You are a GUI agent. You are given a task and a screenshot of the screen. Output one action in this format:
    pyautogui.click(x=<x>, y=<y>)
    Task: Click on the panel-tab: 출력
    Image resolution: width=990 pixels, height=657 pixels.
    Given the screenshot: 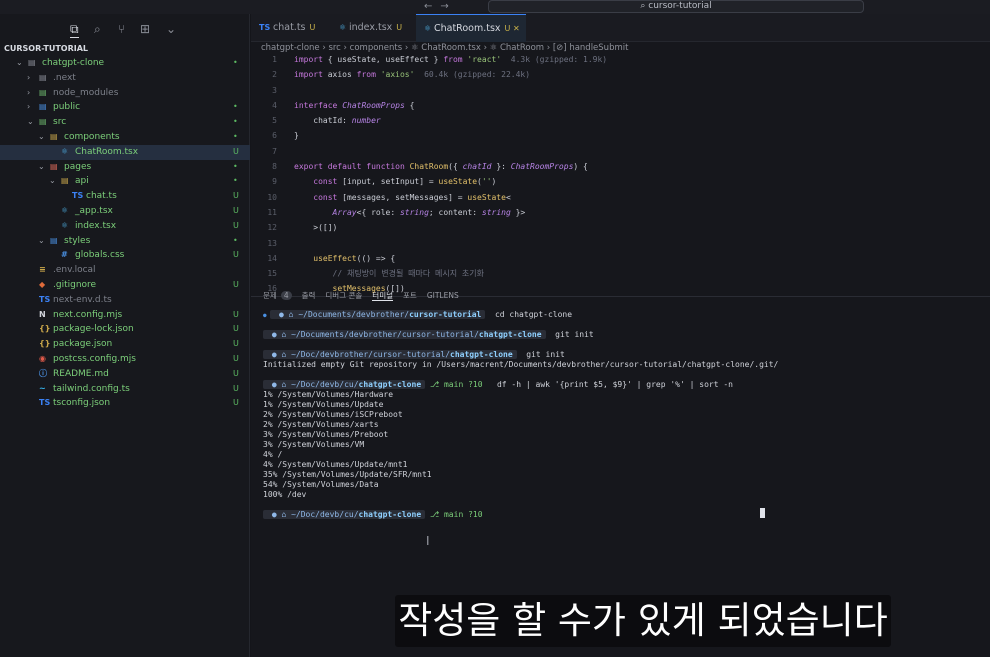 What is the action you would take?
    pyautogui.click(x=309, y=295)
    